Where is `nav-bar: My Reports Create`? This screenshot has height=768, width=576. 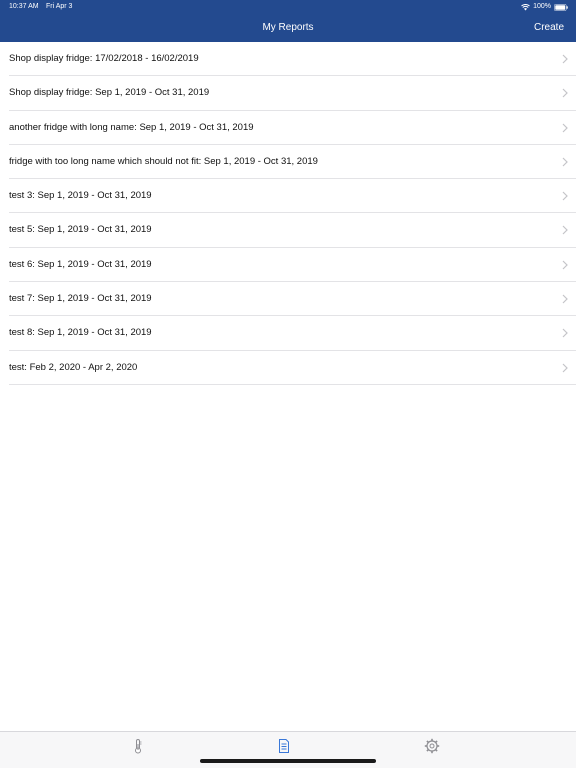 nav-bar: My Reports Create is located at coordinates (288, 28).